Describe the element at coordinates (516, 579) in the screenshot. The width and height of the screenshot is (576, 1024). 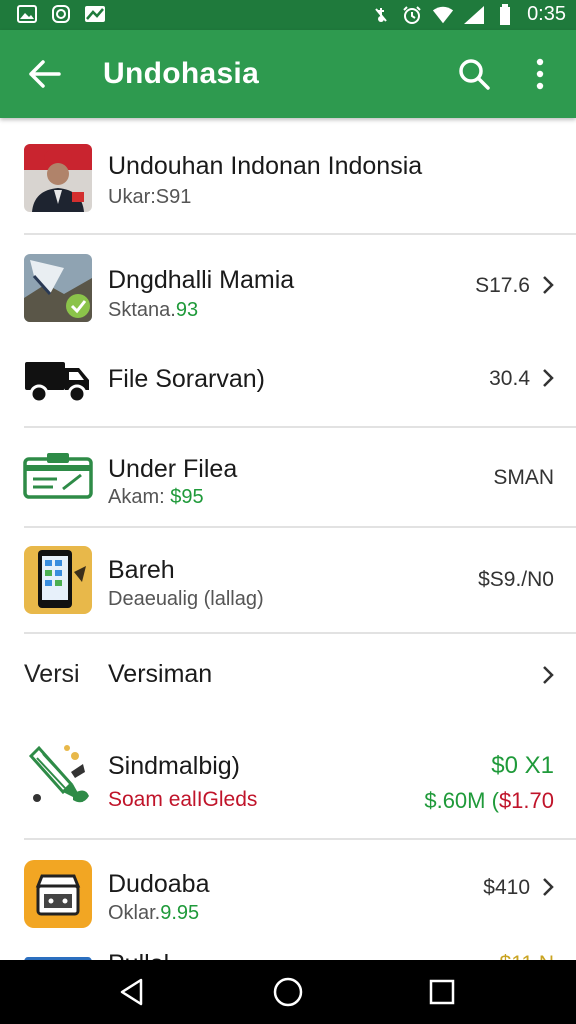
I see `item-value: $S9./N0` at that location.